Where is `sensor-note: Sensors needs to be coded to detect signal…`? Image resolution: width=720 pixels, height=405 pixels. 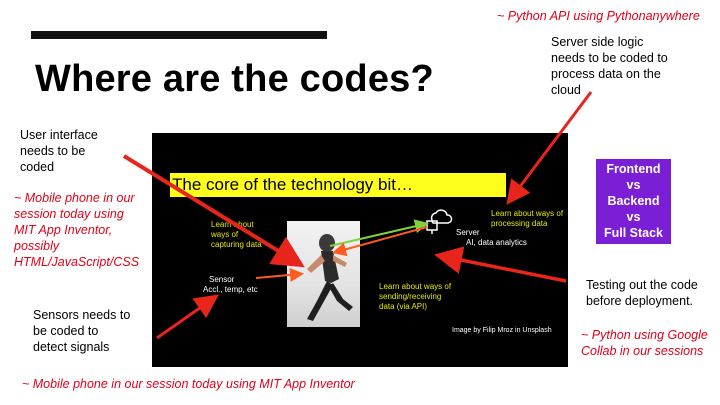 sensor-note: Sensors needs to be coded to detect signal… is located at coordinates (82, 331).